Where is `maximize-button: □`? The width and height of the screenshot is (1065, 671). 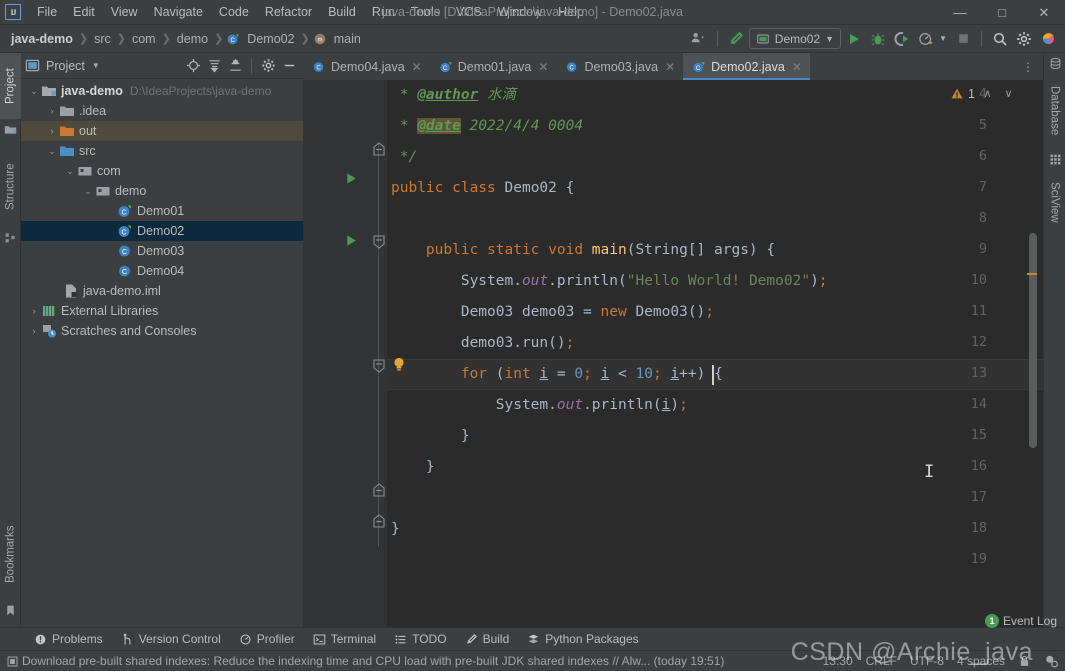
maximize-button: □ is located at coordinates (1002, 12).